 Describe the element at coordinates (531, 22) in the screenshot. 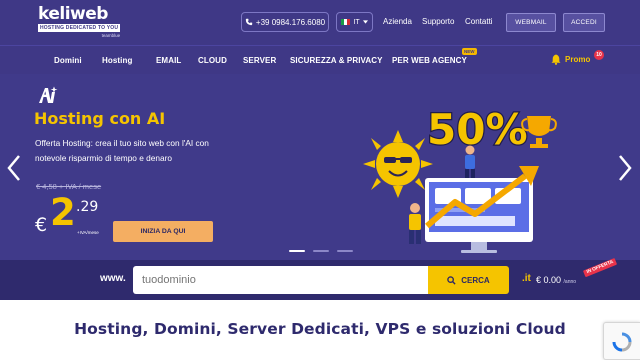

I see `webmail-button: WEBMAIL` at that location.